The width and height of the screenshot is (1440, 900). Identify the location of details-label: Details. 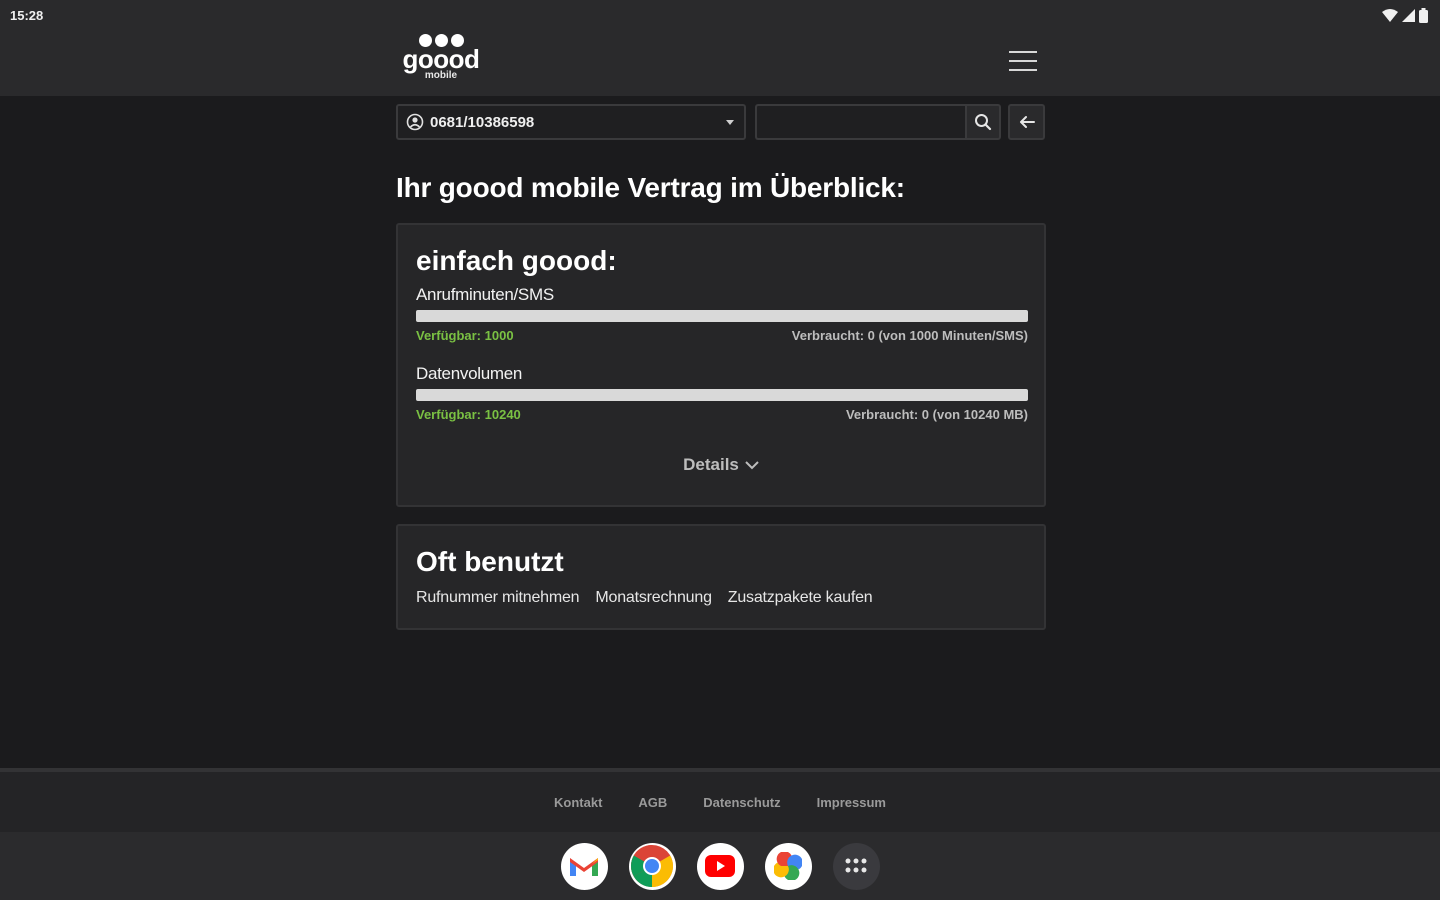
(711, 464).